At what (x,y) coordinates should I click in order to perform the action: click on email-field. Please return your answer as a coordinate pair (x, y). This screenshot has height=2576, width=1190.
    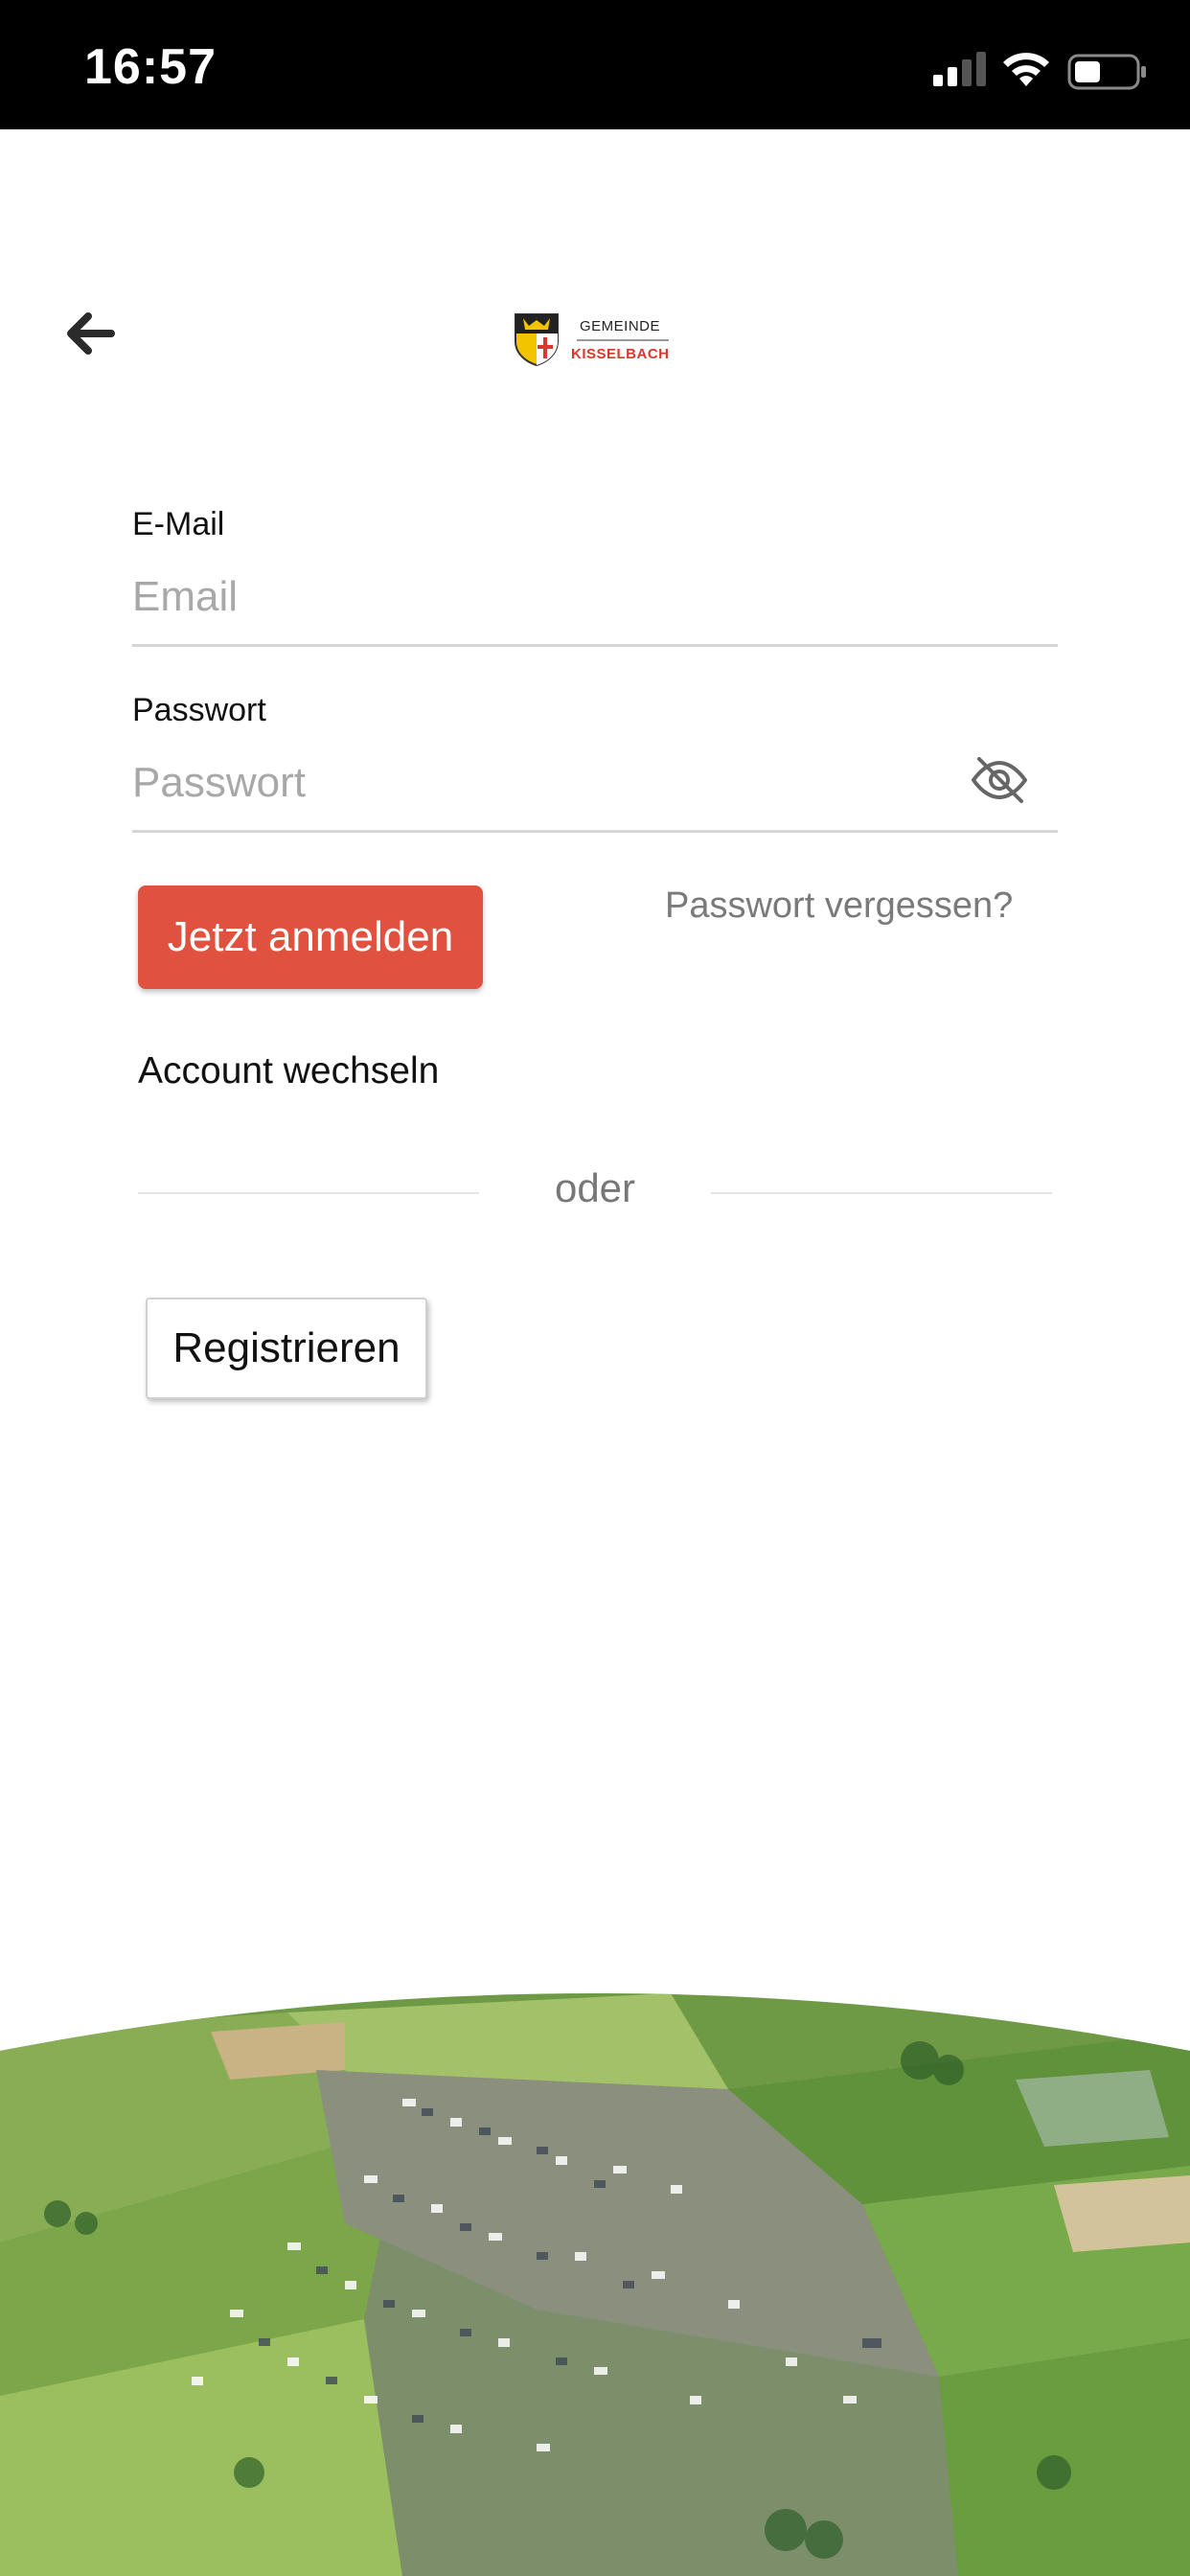
    Looking at the image, I should click on (595, 597).